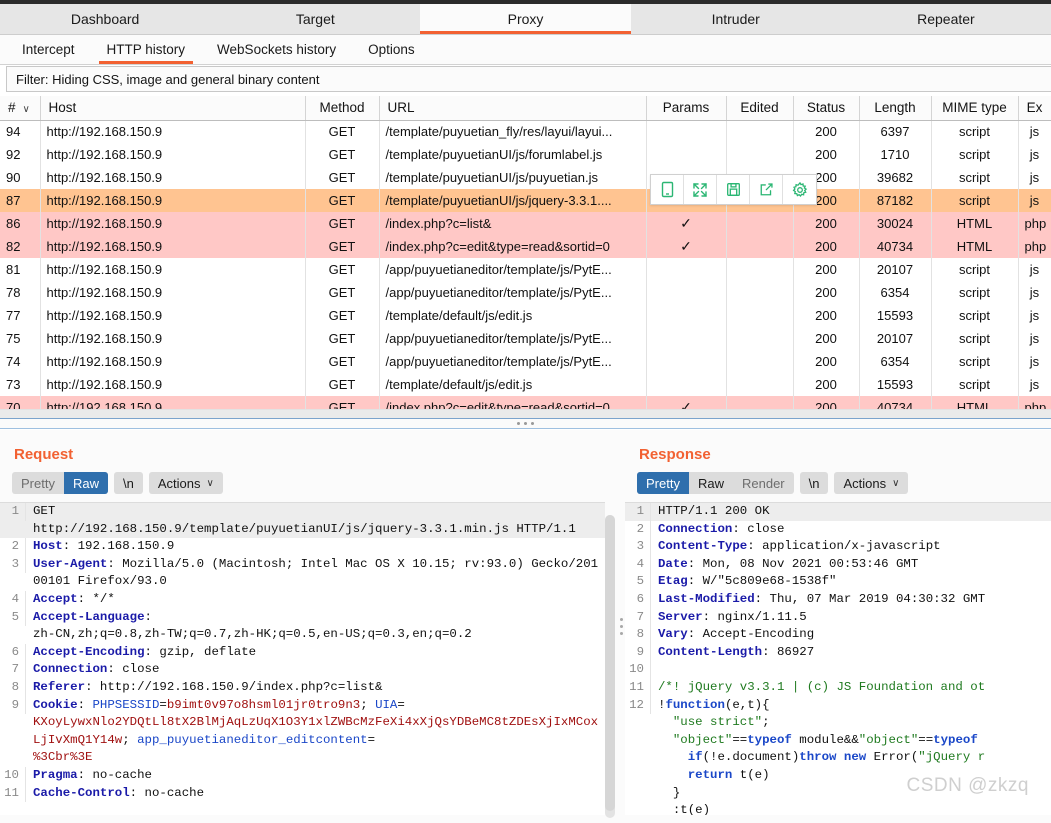 This screenshot has height=823, width=1051. Describe the element at coordinates (865, 483) in the screenshot. I see `response-actions-label: Actions` at that location.